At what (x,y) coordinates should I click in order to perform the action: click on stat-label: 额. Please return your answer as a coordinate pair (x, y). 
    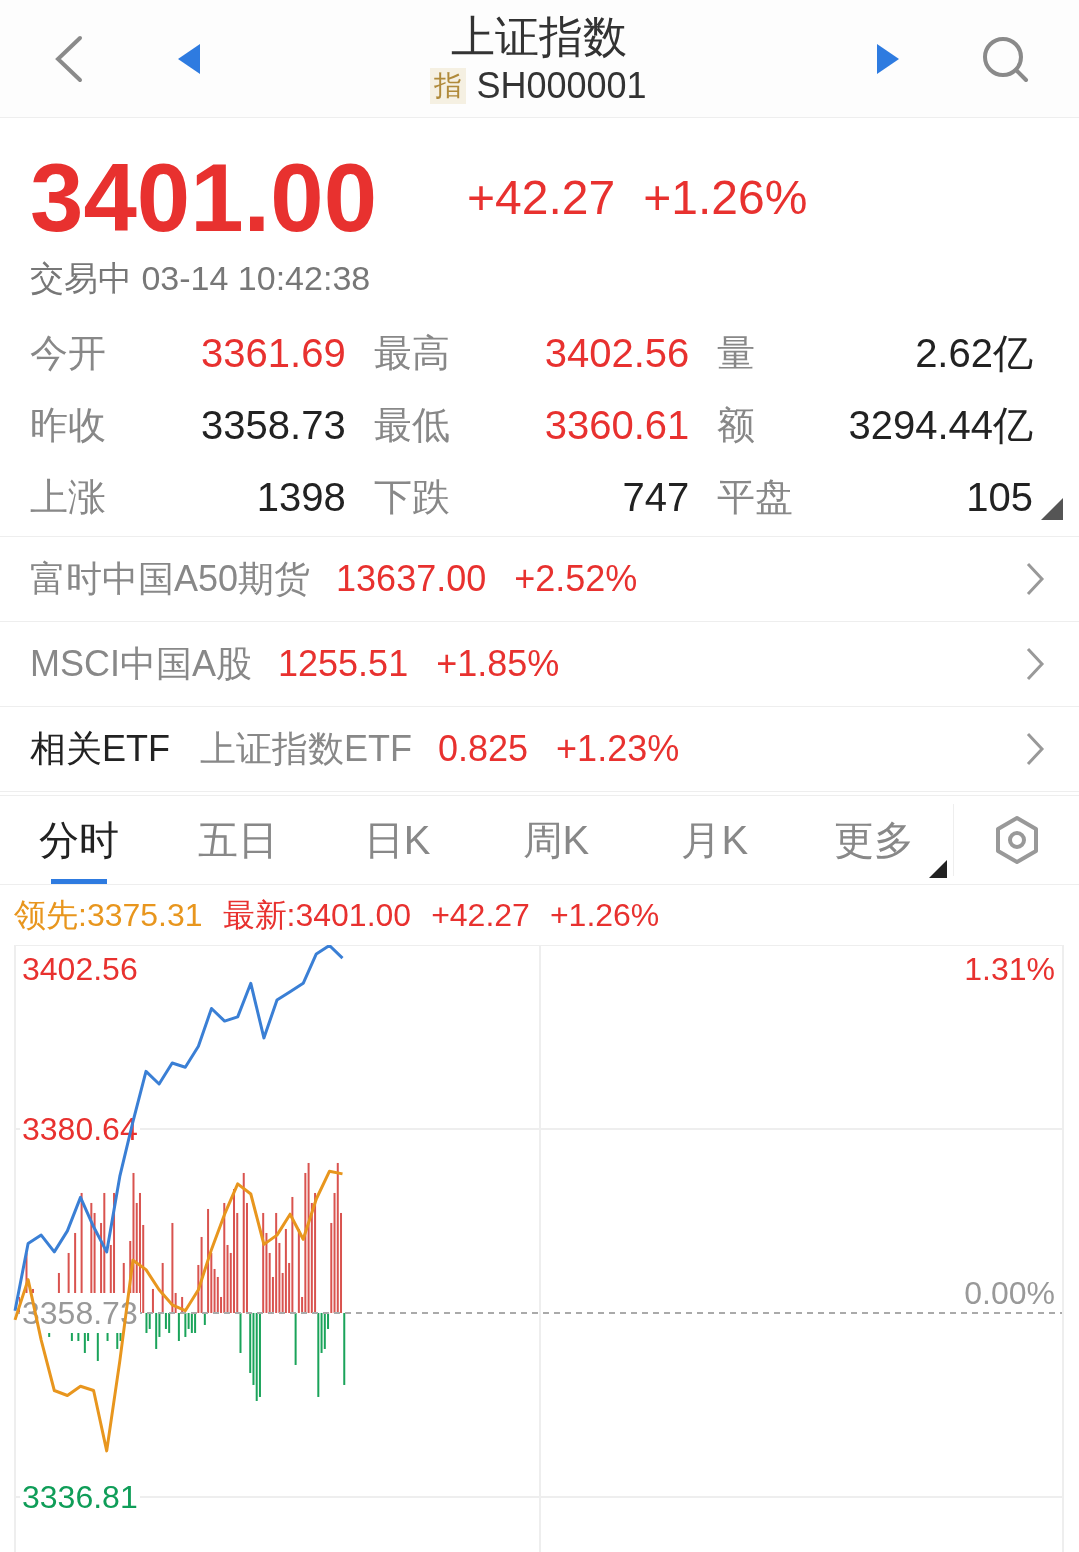
    Looking at the image, I should click on (736, 425).